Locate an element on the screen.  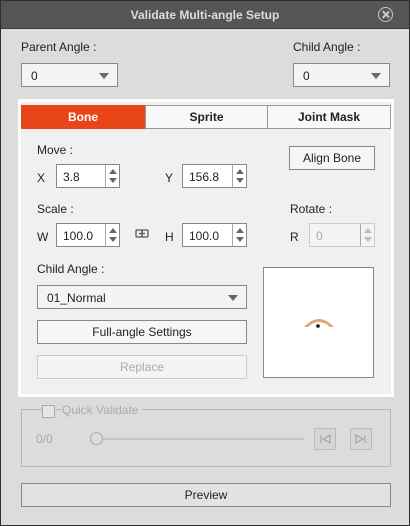
child-angle-value: 01_Normal is located at coordinates (76, 298).